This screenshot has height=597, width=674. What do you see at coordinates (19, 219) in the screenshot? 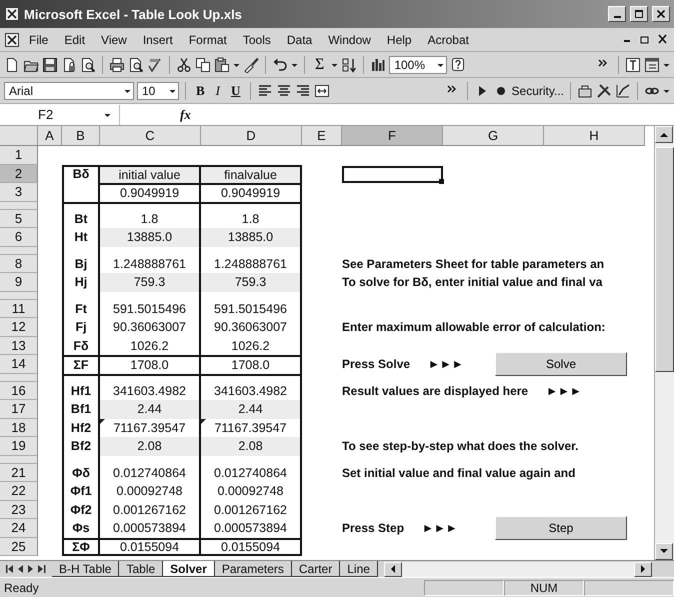
I see `row-header: 5` at bounding box center [19, 219].